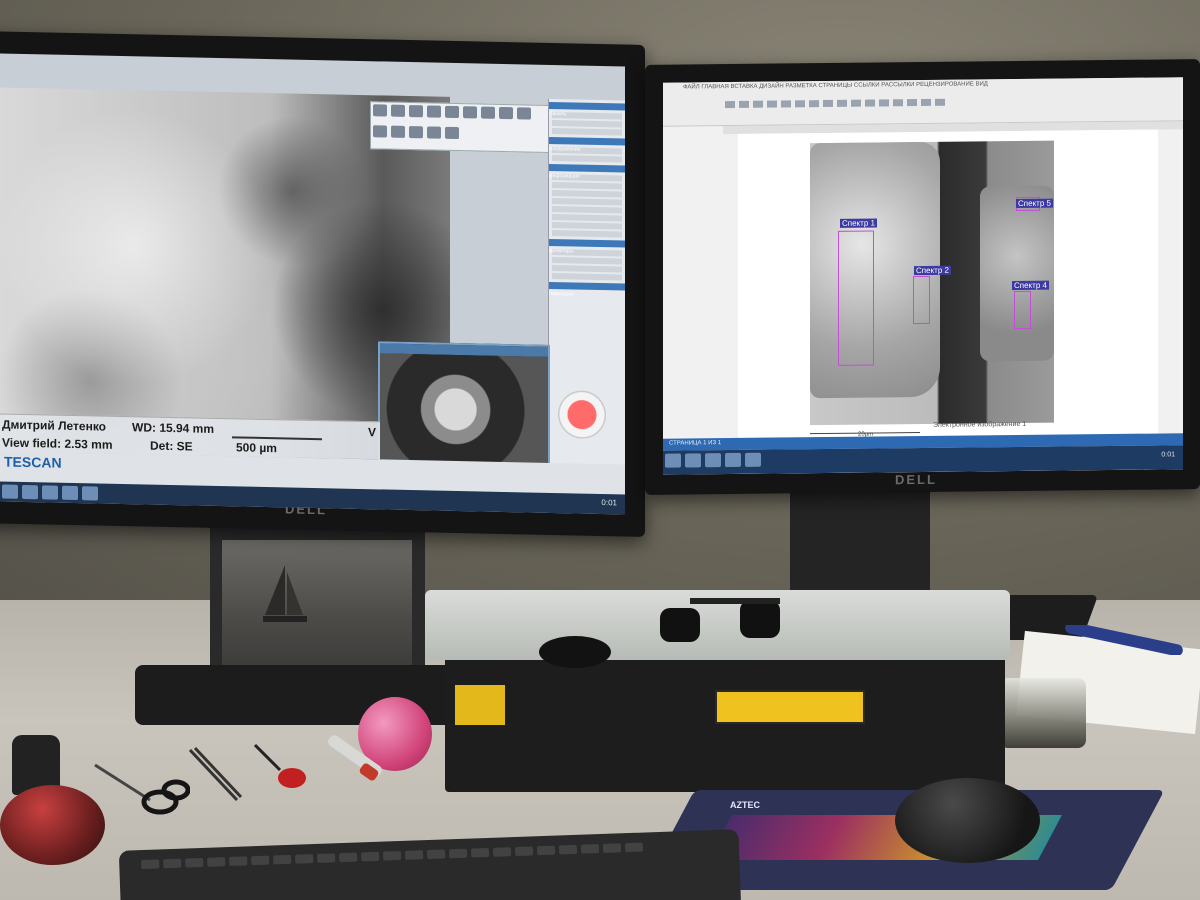 Image resolution: width=1200 pixels, height=900 pixels. I want to click on indent-icon, so click(856, 103).